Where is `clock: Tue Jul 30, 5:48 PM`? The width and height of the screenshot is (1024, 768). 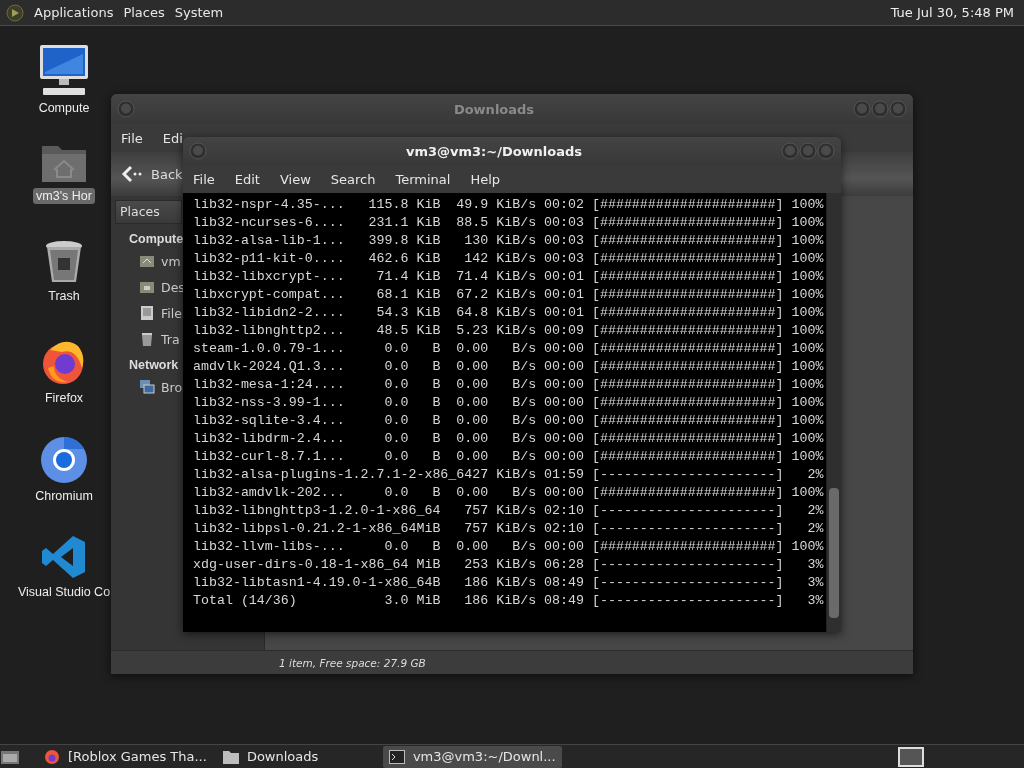 clock: Tue Jul 30, 5:48 PM is located at coordinates (954, 12).